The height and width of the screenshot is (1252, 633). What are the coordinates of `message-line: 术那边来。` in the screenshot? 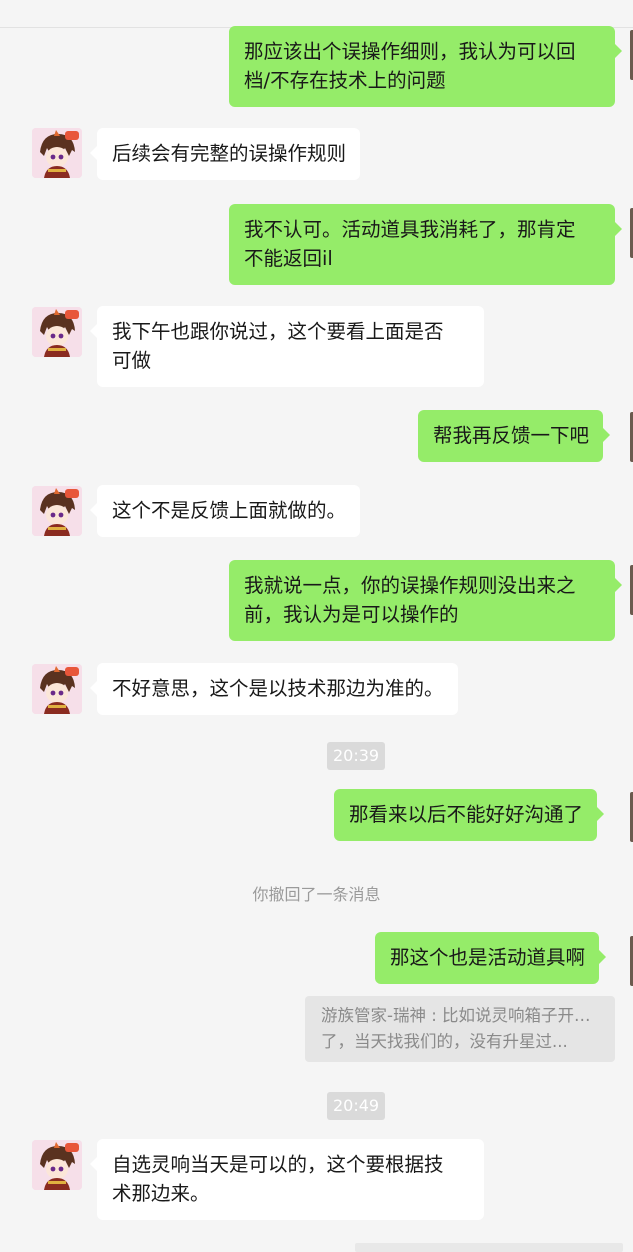 It's located at (161, 1193).